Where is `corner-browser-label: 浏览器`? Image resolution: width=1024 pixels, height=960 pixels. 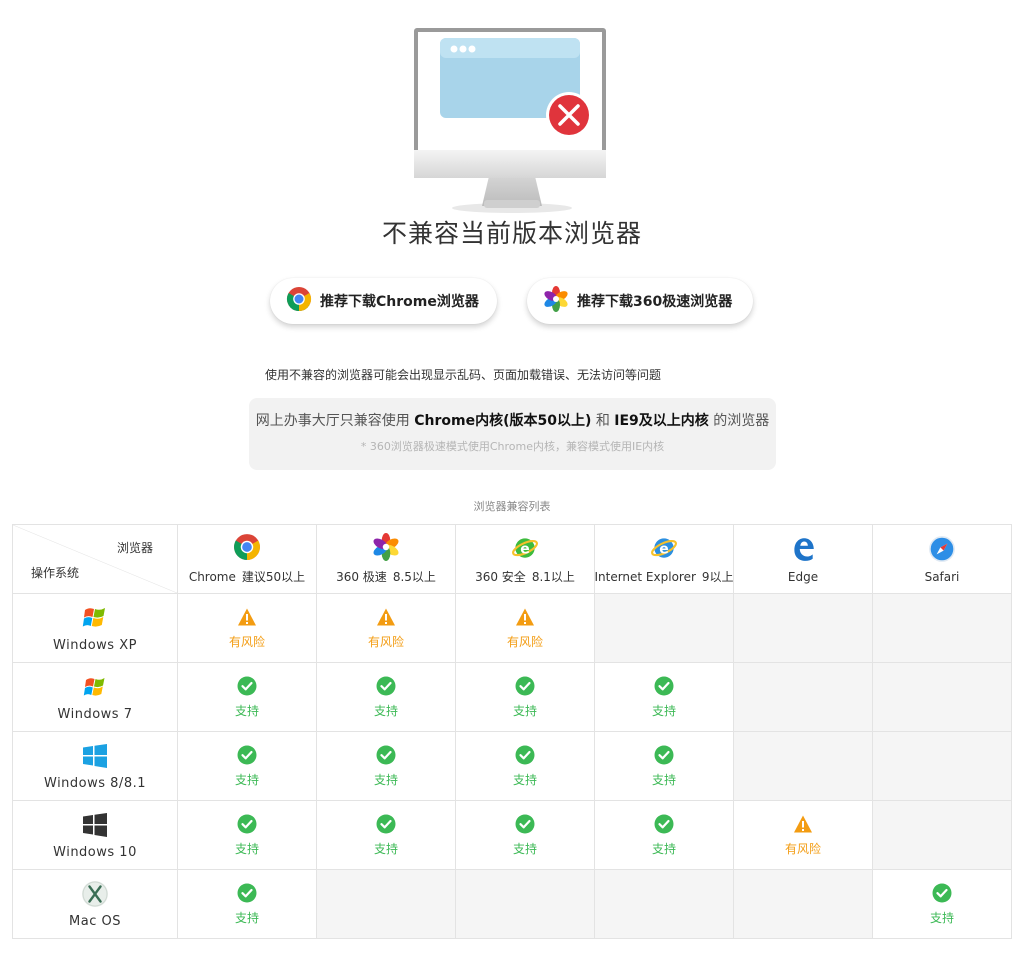 corner-browser-label: 浏览器 is located at coordinates (134, 548).